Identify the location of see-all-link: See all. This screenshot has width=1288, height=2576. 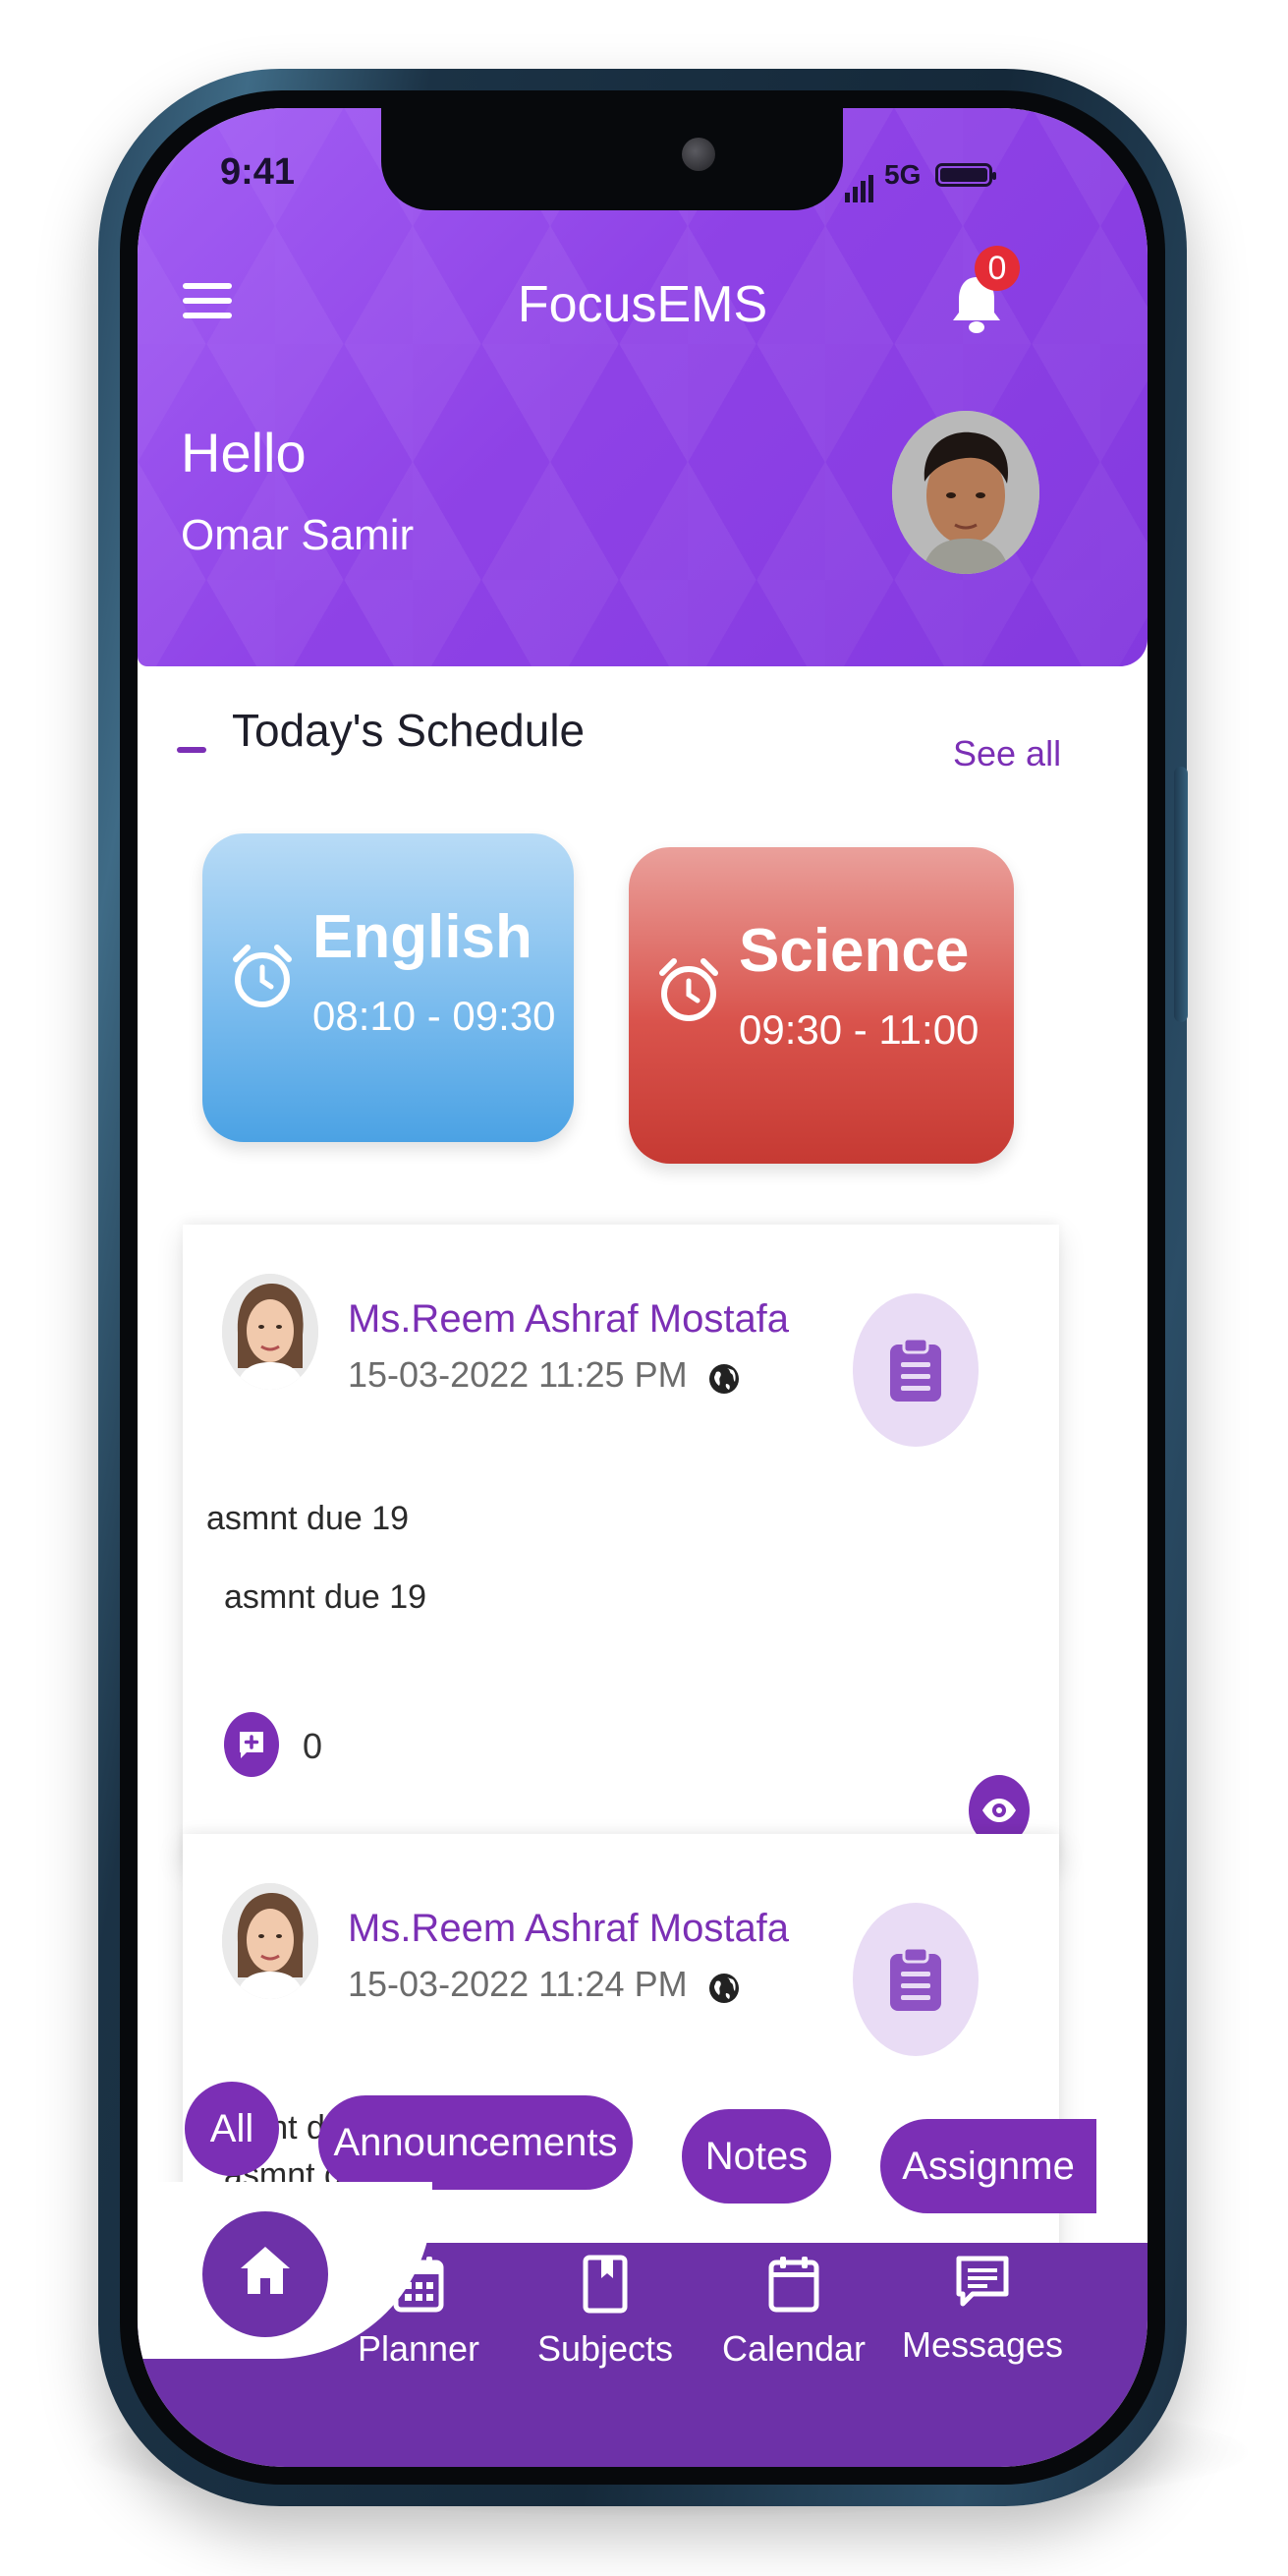
(1007, 753).